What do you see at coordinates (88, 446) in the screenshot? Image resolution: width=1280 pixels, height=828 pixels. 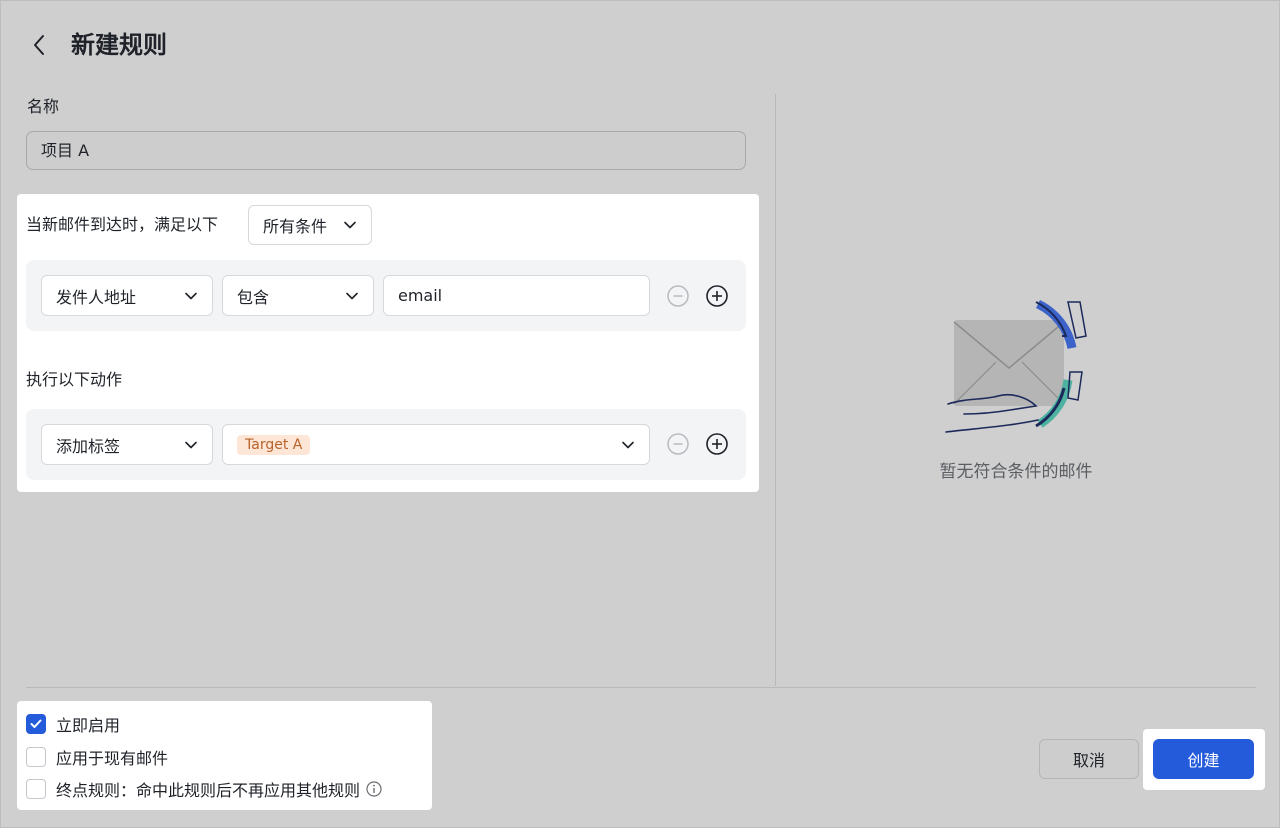 I see `action-type-label: 添加标签` at bounding box center [88, 446].